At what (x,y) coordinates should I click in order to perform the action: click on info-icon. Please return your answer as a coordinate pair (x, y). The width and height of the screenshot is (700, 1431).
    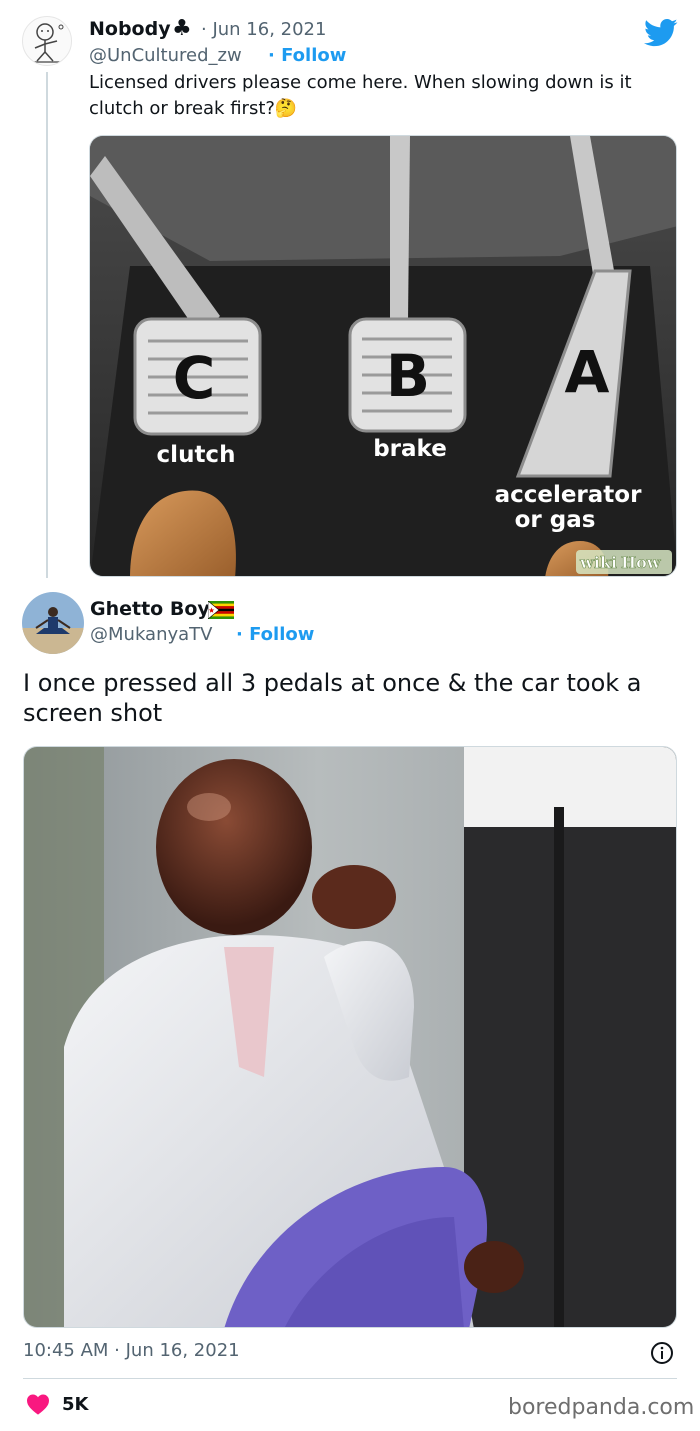
    Looking at the image, I should click on (662, 1353).